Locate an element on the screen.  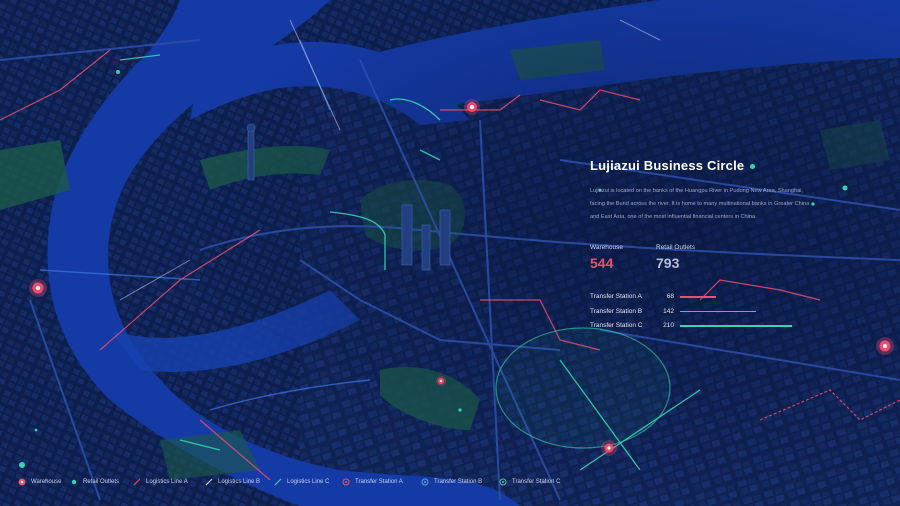
legend-label: Transfer Station C is located at coordinates (536, 482).